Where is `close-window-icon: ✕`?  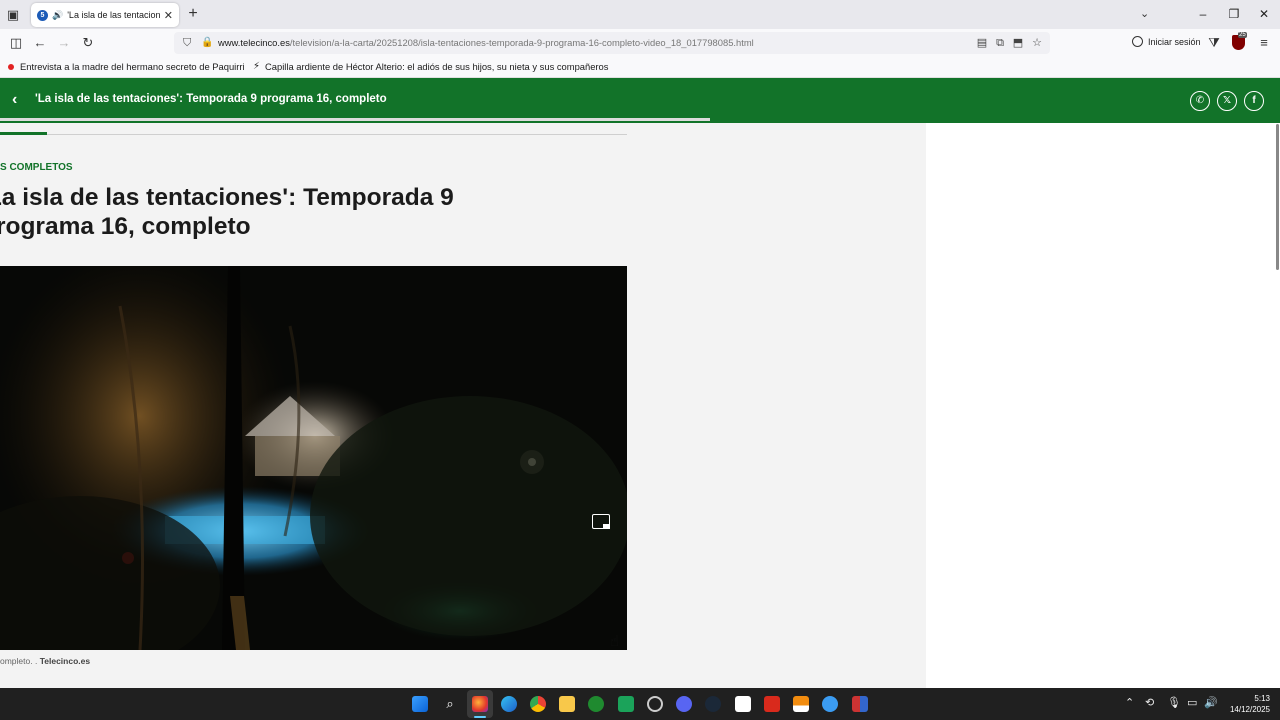
close-window-icon: ✕ is located at coordinates (1264, 14).